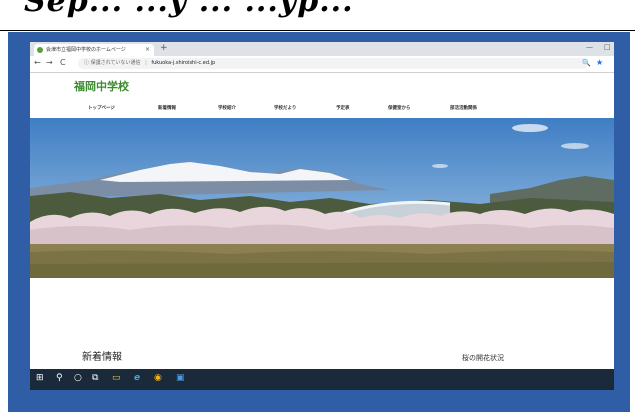  Describe the element at coordinates (147, 50) in the screenshot. I see `close-tab-icon: ×` at that location.